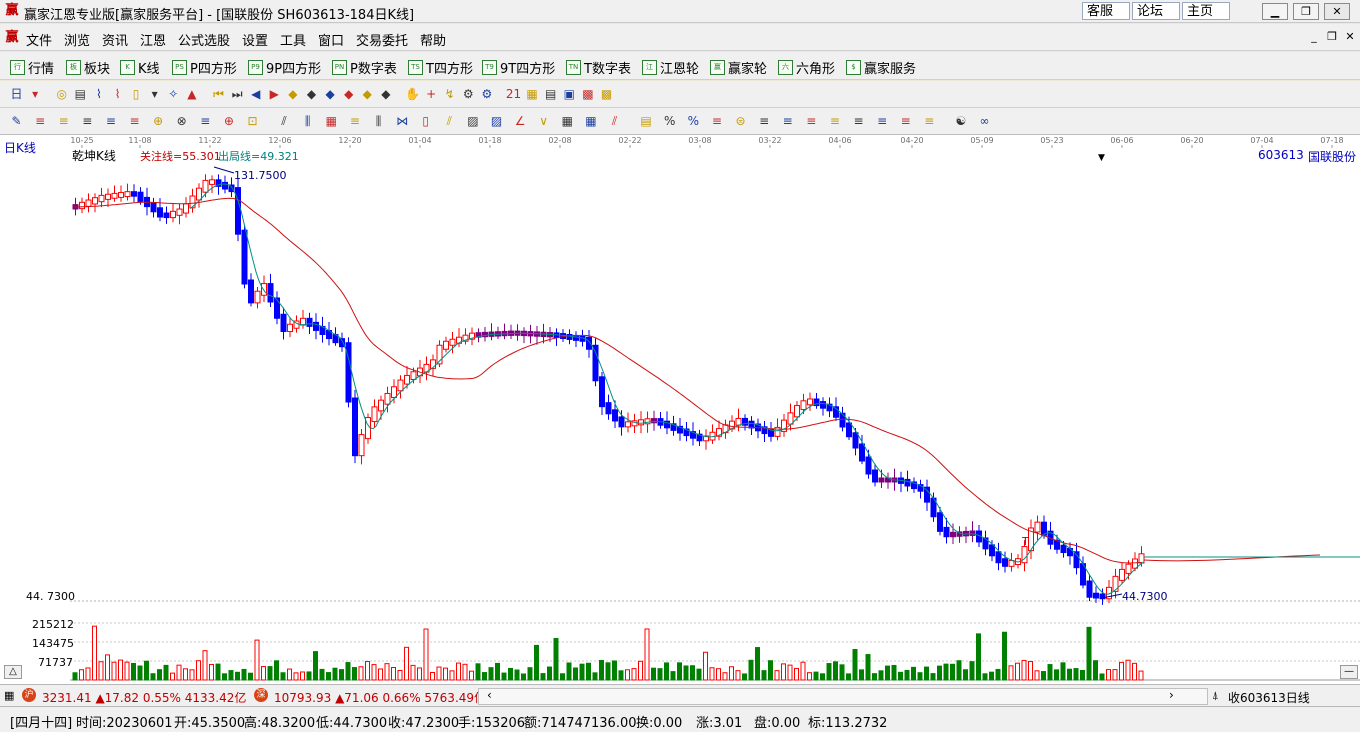 This screenshot has height=732, width=1360. What do you see at coordinates (61, 94) in the screenshot?
I see `period-tool-3-icon: ◎` at bounding box center [61, 94].